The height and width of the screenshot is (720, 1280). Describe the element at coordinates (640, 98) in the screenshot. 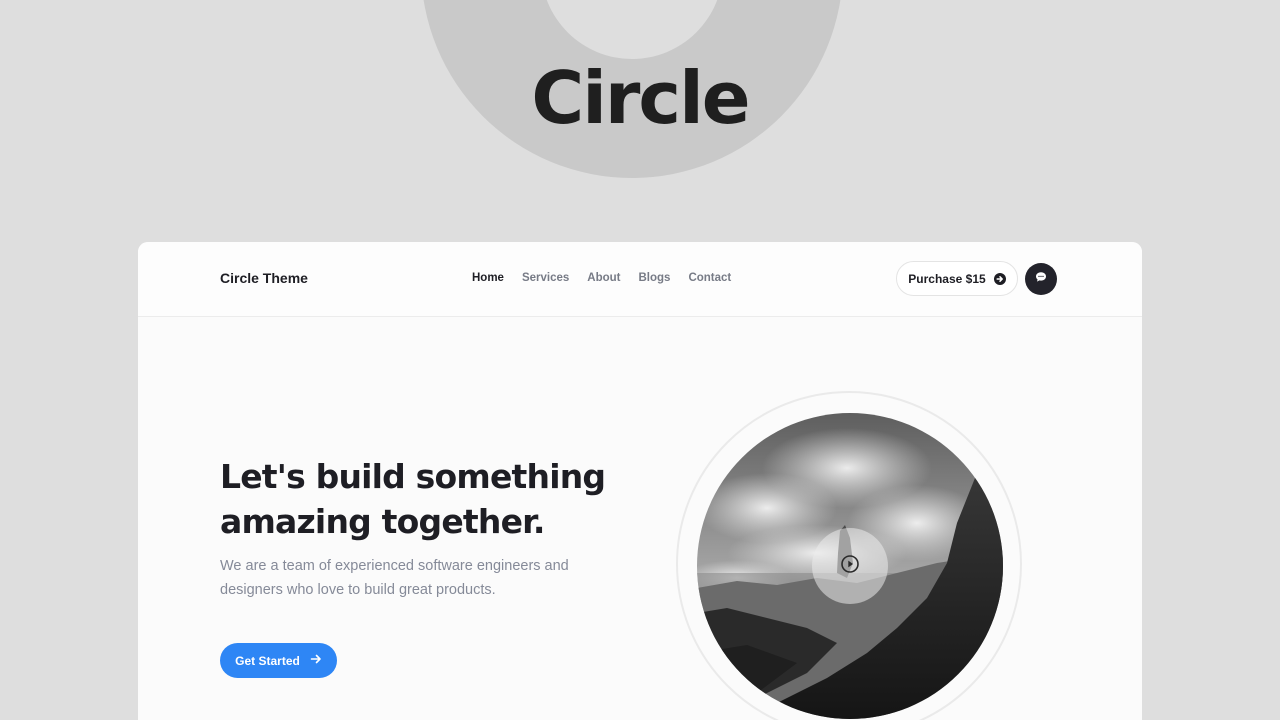

I see `banner-title: Circle` at that location.